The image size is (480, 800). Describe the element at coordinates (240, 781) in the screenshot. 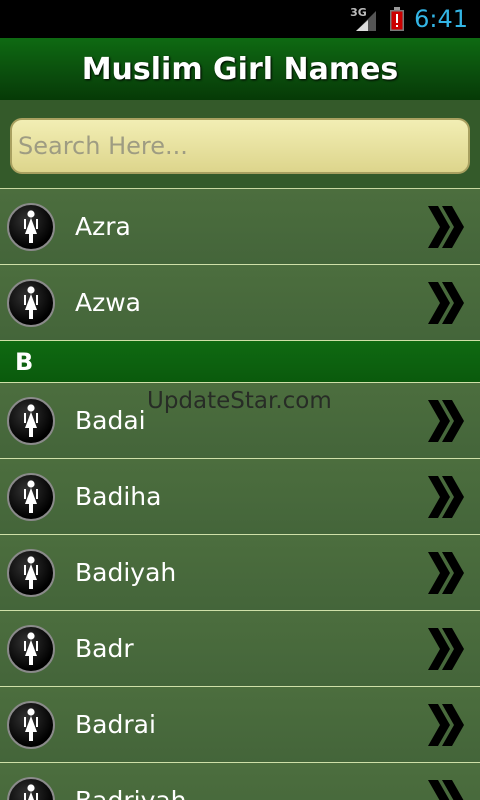

I see `list-item: Badriyah` at that location.